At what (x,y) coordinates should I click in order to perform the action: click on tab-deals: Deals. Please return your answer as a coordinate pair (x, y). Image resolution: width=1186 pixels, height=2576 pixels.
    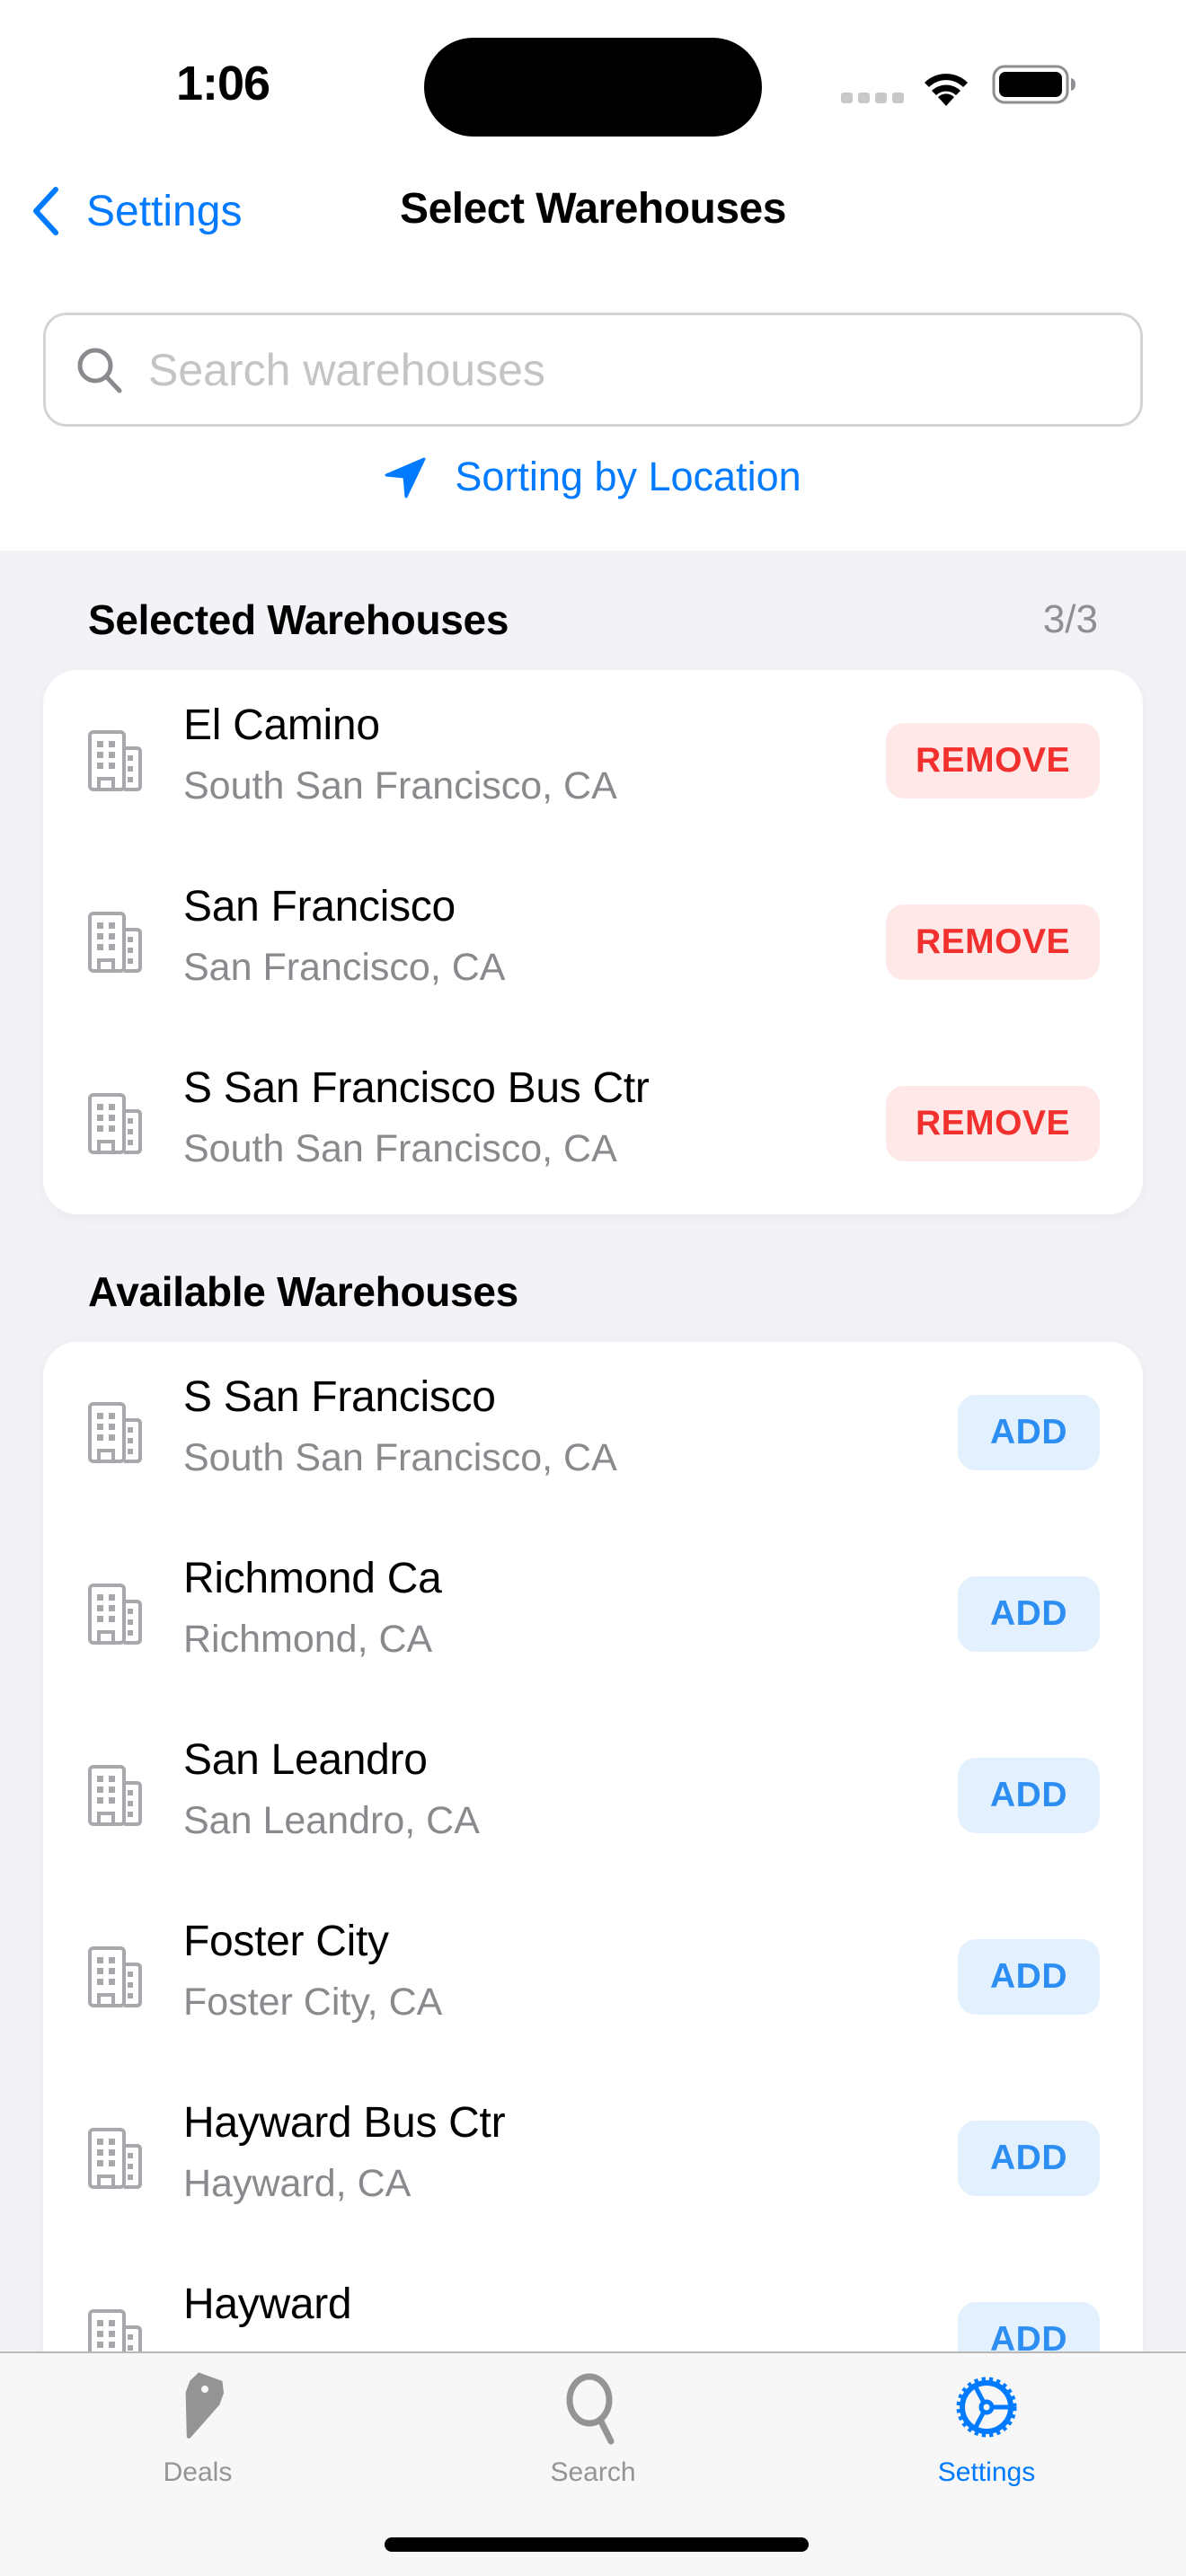
    Looking at the image, I should click on (197, 2428).